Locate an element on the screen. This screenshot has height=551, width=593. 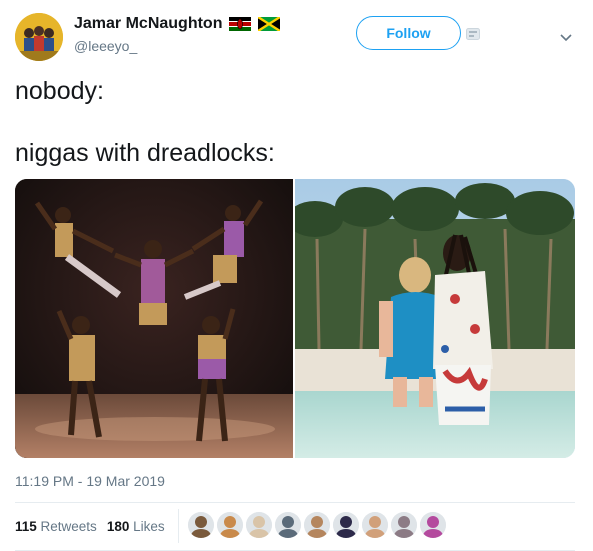
likes-stat: 180 Likes is located at coordinates (136, 526).